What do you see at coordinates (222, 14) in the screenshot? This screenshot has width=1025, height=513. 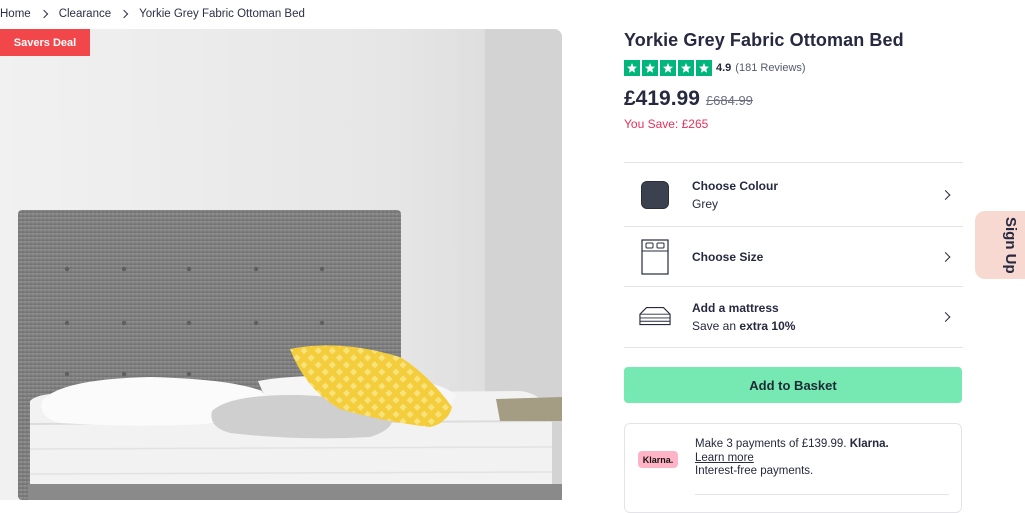 I see `breadcrumb-current: Yorkie Grey Fabric Ottoman Bed` at bounding box center [222, 14].